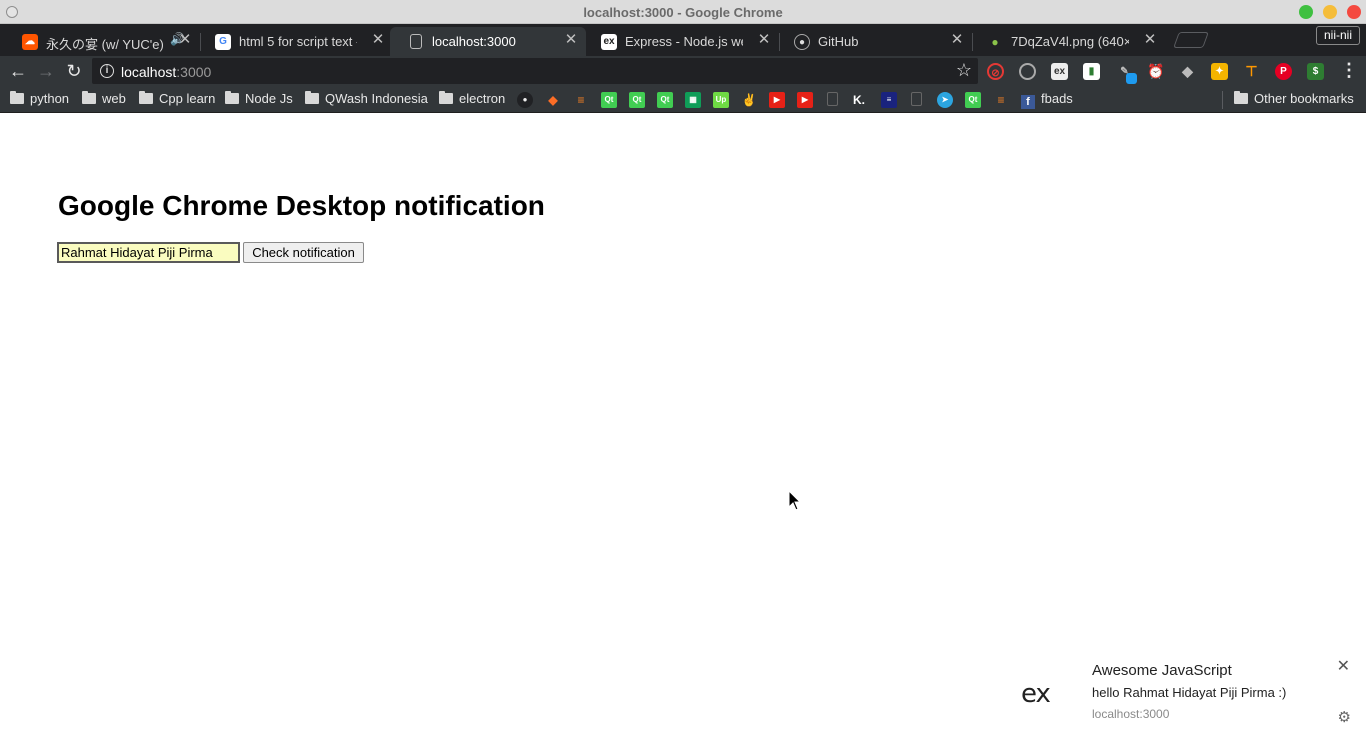  Describe the element at coordinates (298, 41) in the screenshot. I see `tab-label: html 5 for script text - G` at that location.